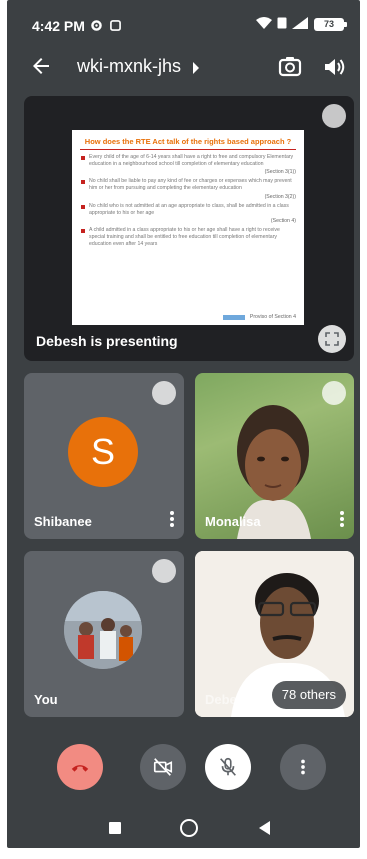  I want to click on end-call-button, so click(80, 767).